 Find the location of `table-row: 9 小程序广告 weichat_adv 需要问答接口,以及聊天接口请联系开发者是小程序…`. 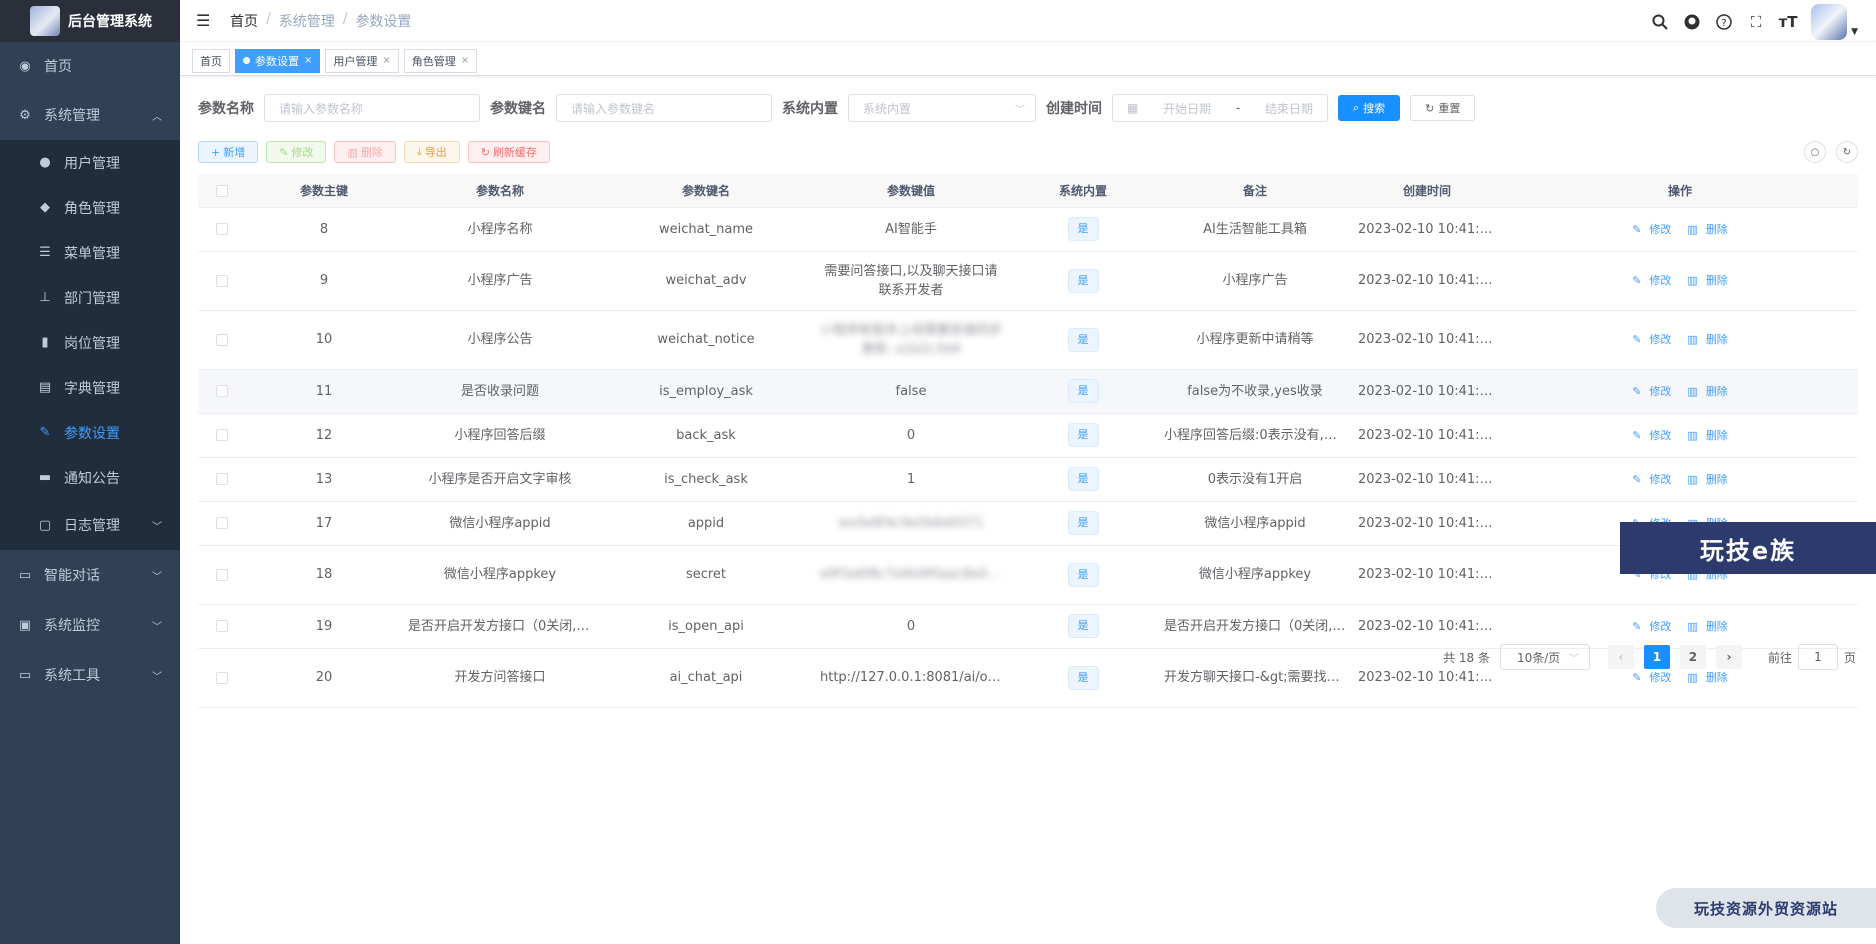

table-row: 9 小程序广告 weichat_adv 需要问答接口,以及聊天接口请联系开发者是小程序… is located at coordinates (1028, 281).